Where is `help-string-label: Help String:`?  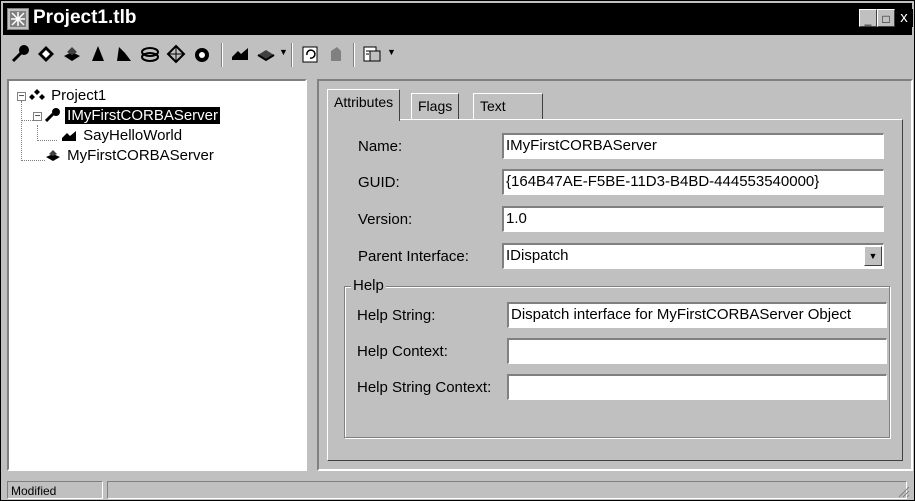
help-string-label: Help String: is located at coordinates (396, 315).